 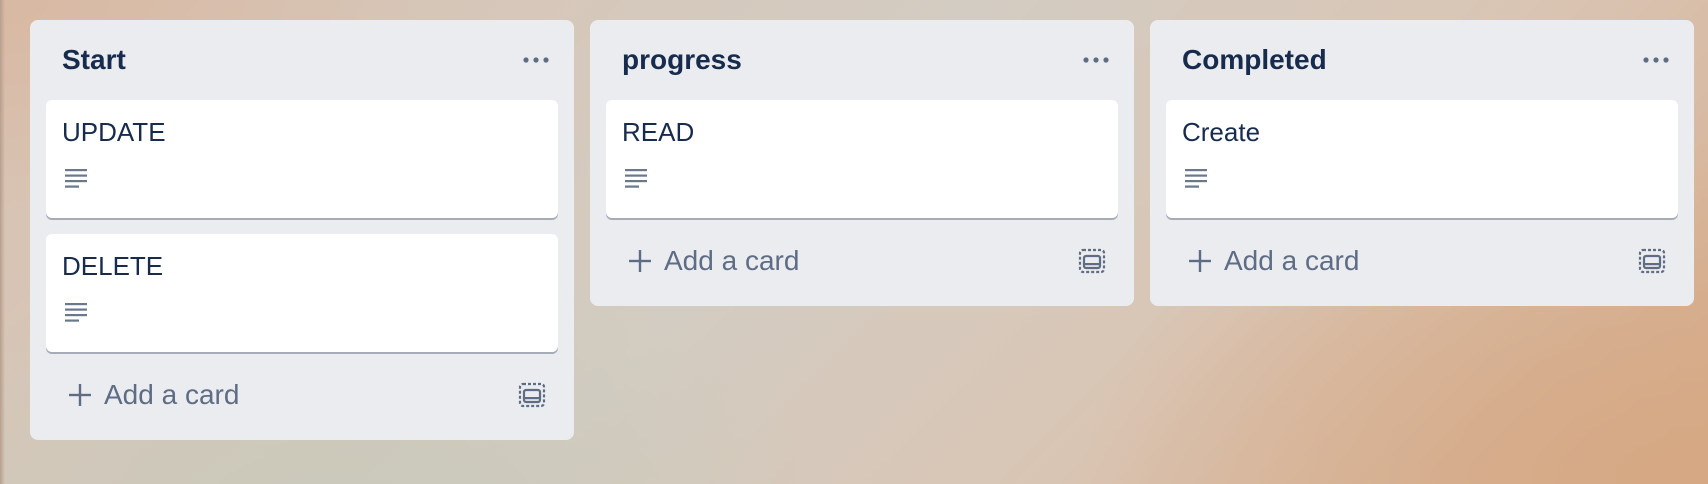 What do you see at coordinates (2, 242) in the screenshot?
I see `window-edge` at bounding box center [2, 242].